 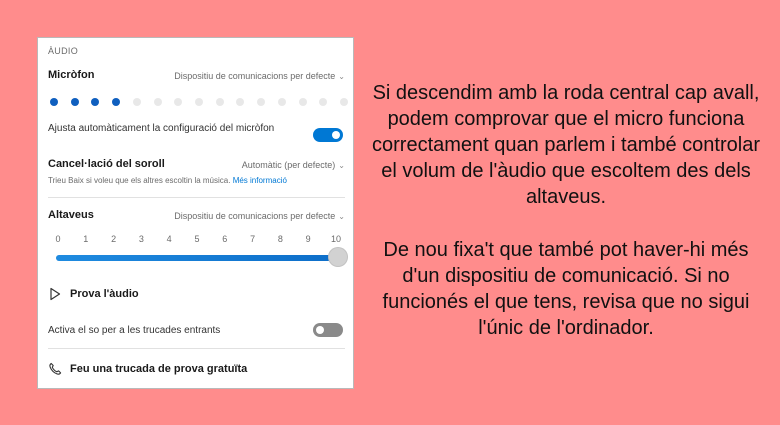 I want to click on volume-scale-label: 1, so click(x=86, y=239).